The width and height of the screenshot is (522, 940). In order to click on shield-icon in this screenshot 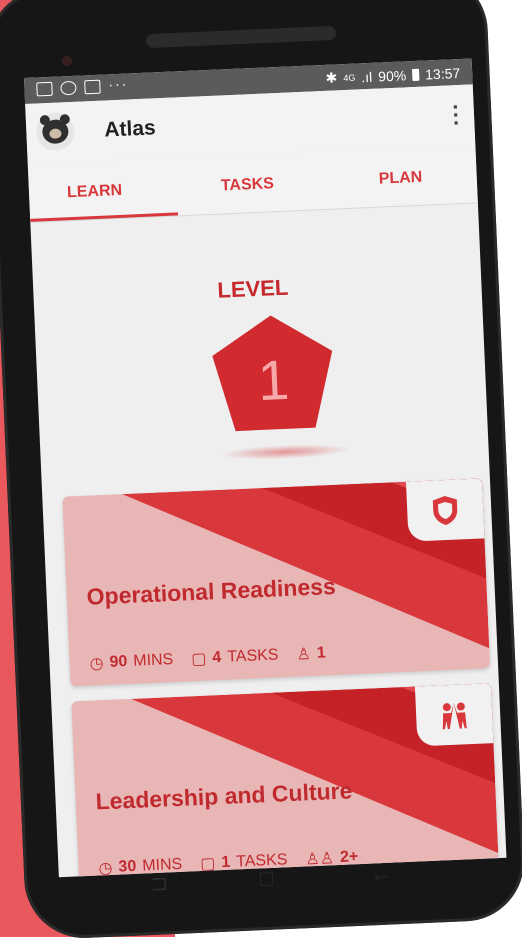, I will do `click(445, 511)`.